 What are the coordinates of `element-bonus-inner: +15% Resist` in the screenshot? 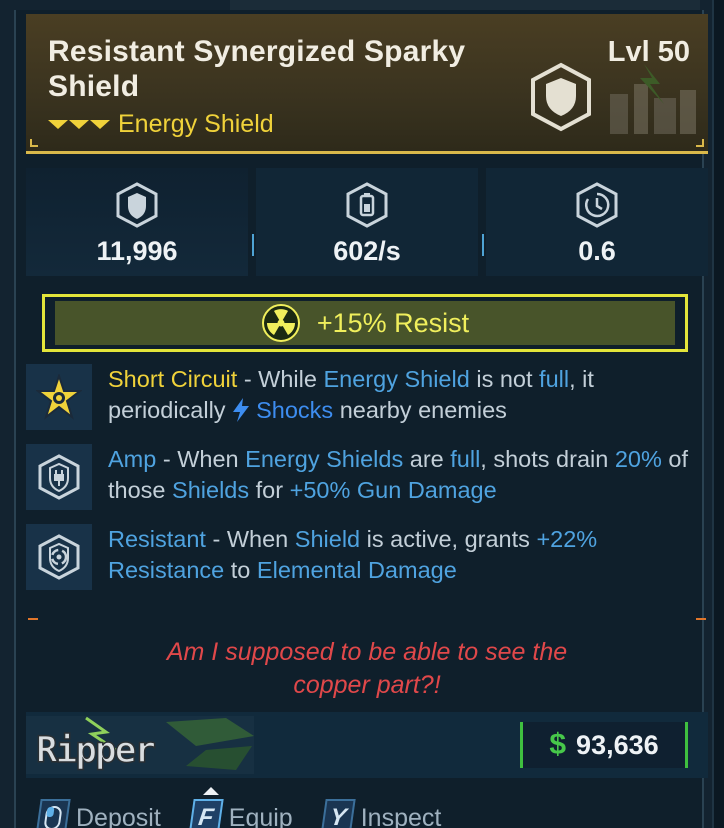 It's located at (365, 323).